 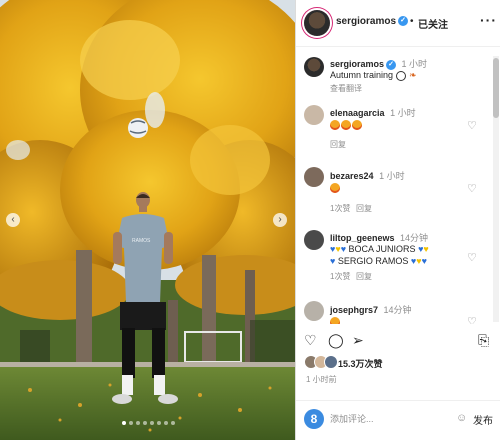 I want to click on translate-link: 查看翻译, so click(x=346, y=88).